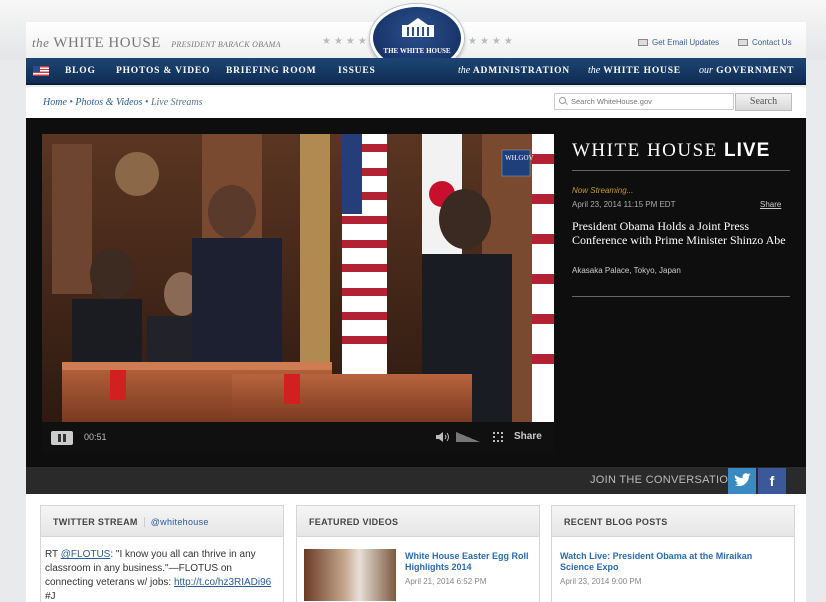  Describe the element at coordinates (271, 70) in the screenshot. I see `nav-briefing-room: BRIEFING ROOM` at that location.